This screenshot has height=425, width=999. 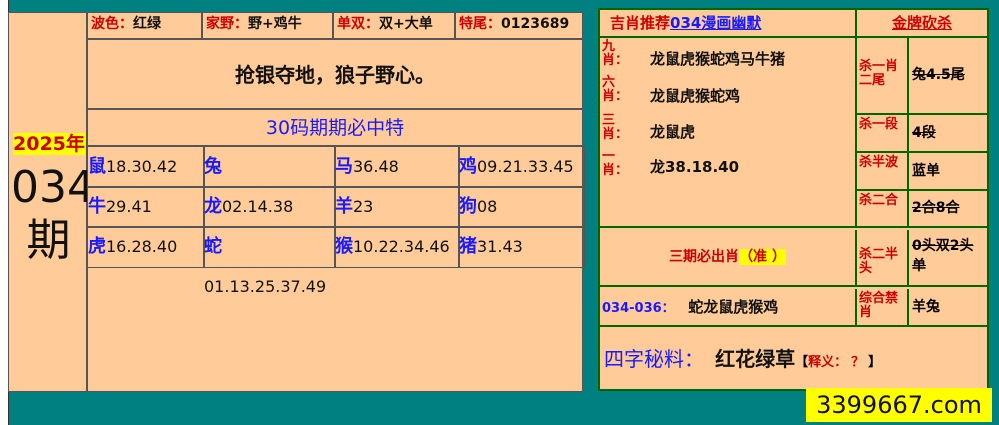 I want to click on kill-row: 杀二合 2合8合, so click(x=923, y=209).